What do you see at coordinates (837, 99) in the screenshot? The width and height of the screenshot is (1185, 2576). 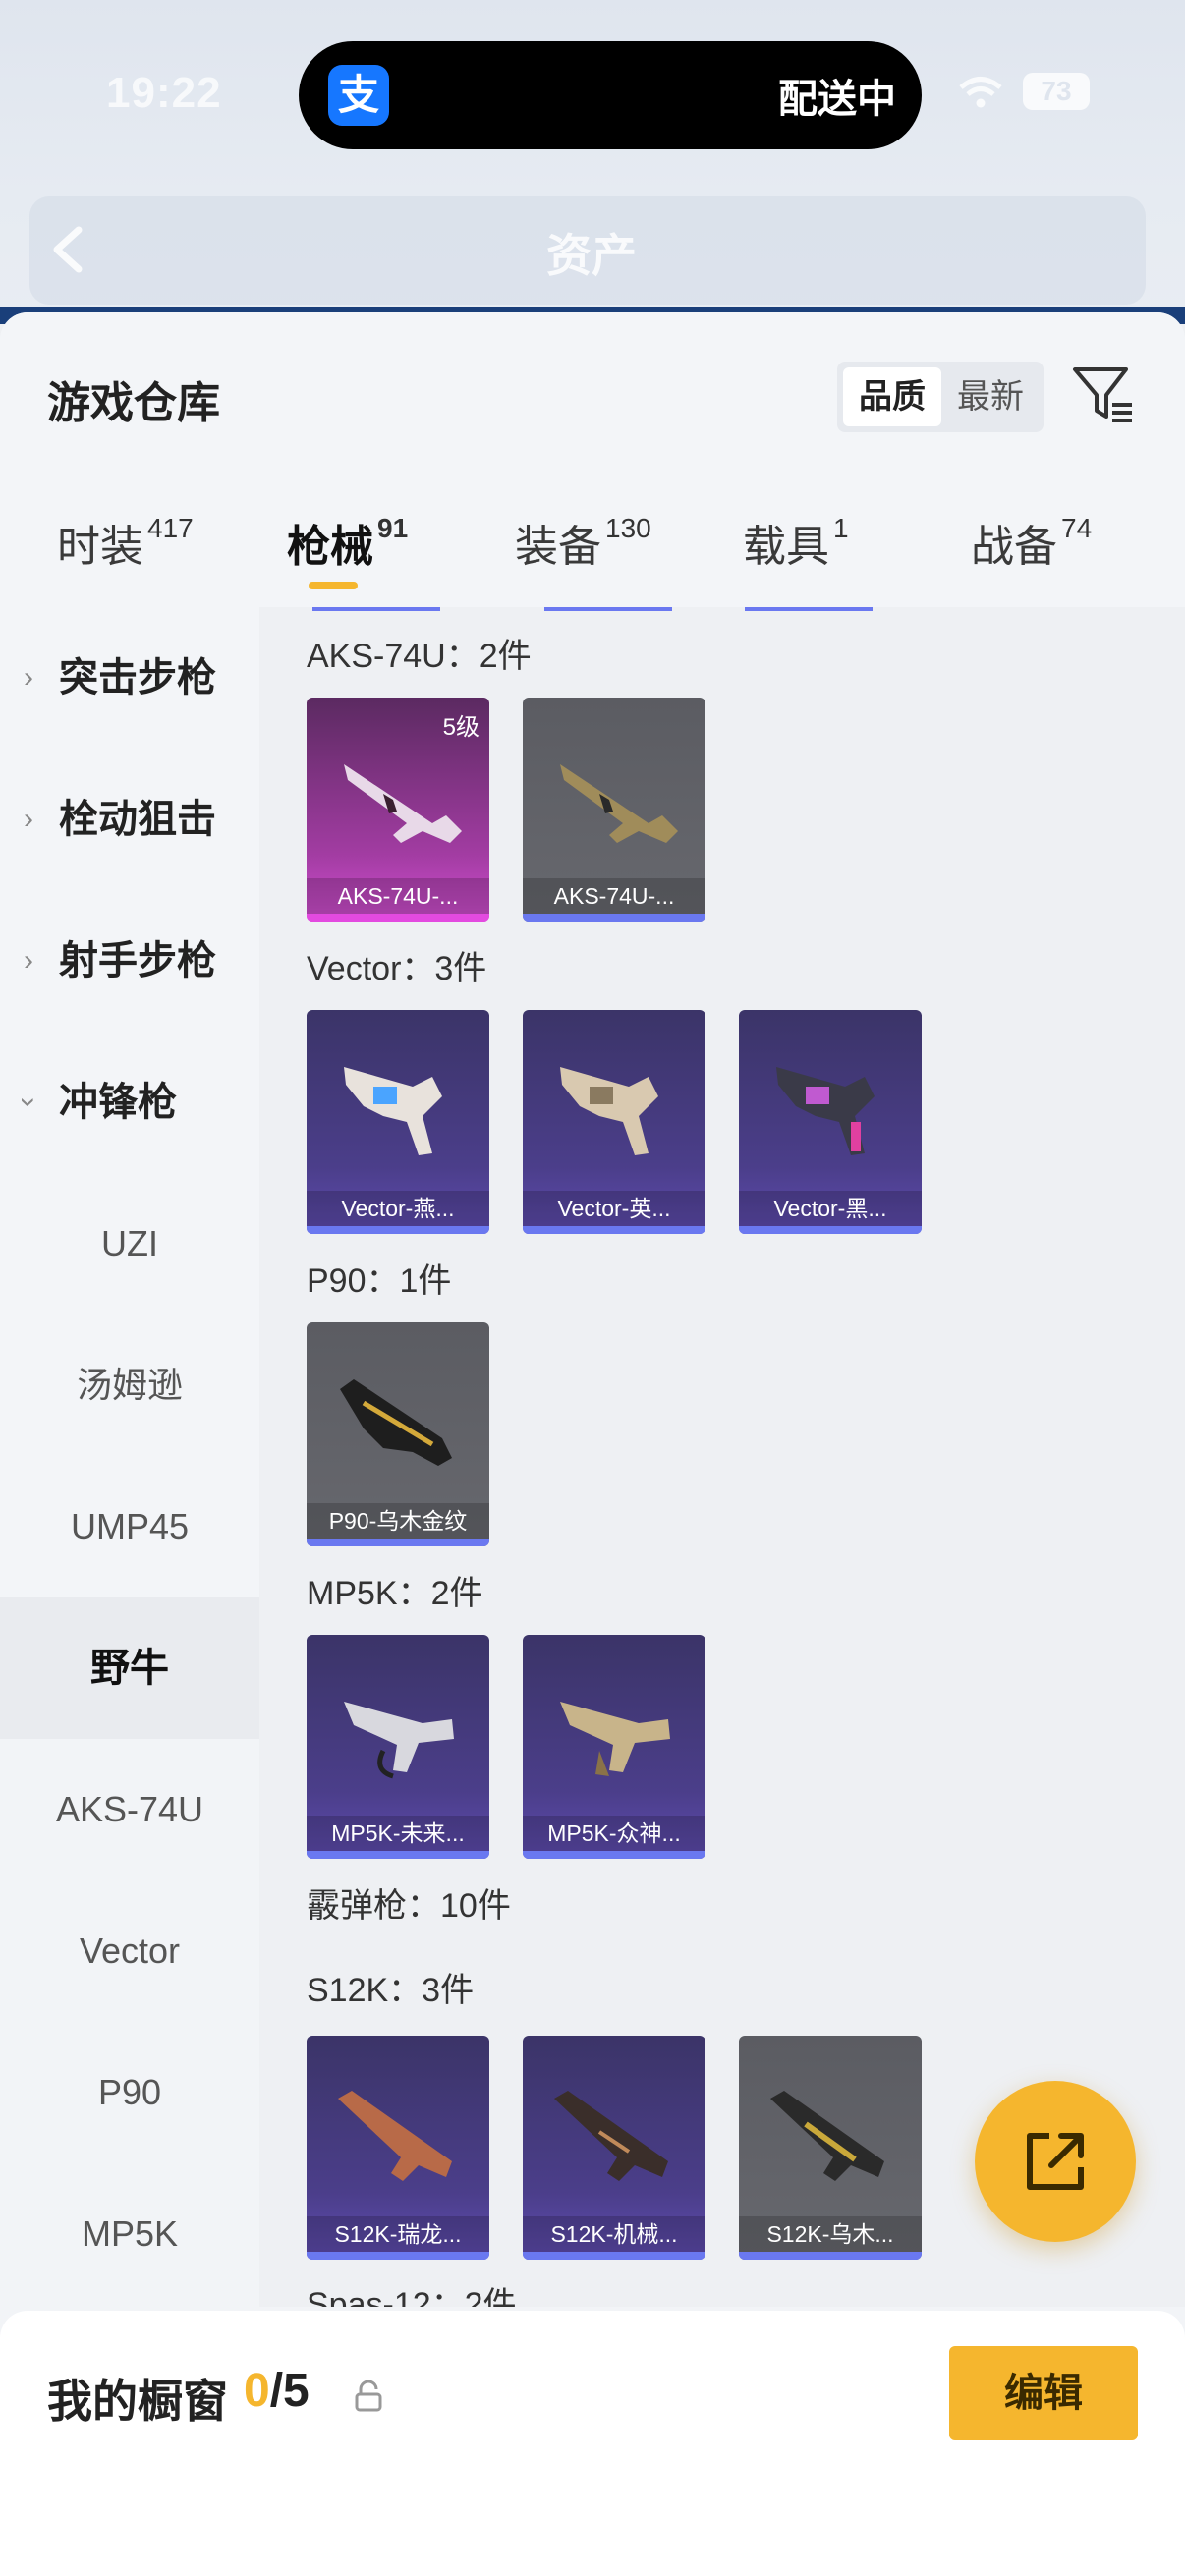 I see `island-status-text: 配送中` at bounding box center [837, 99].